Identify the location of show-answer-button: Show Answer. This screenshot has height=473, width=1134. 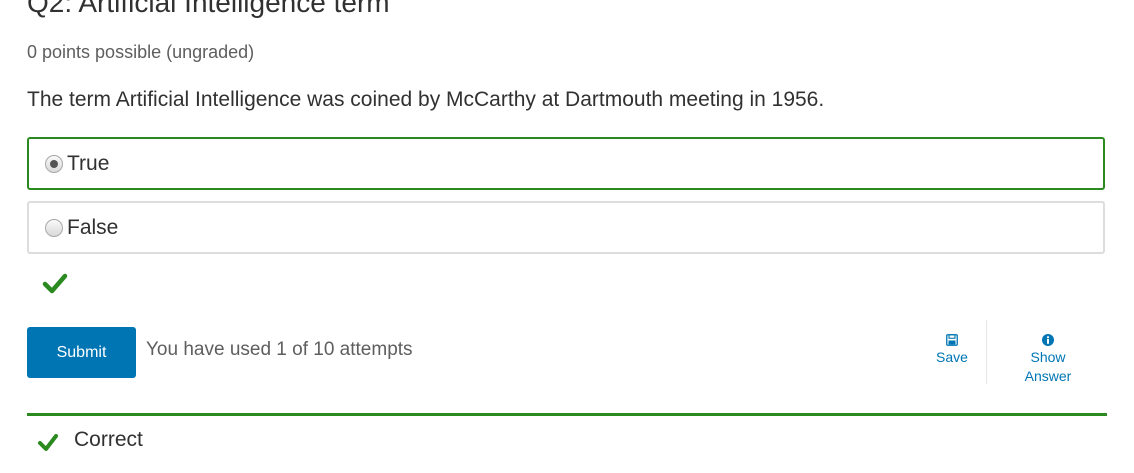
(1048, 360).